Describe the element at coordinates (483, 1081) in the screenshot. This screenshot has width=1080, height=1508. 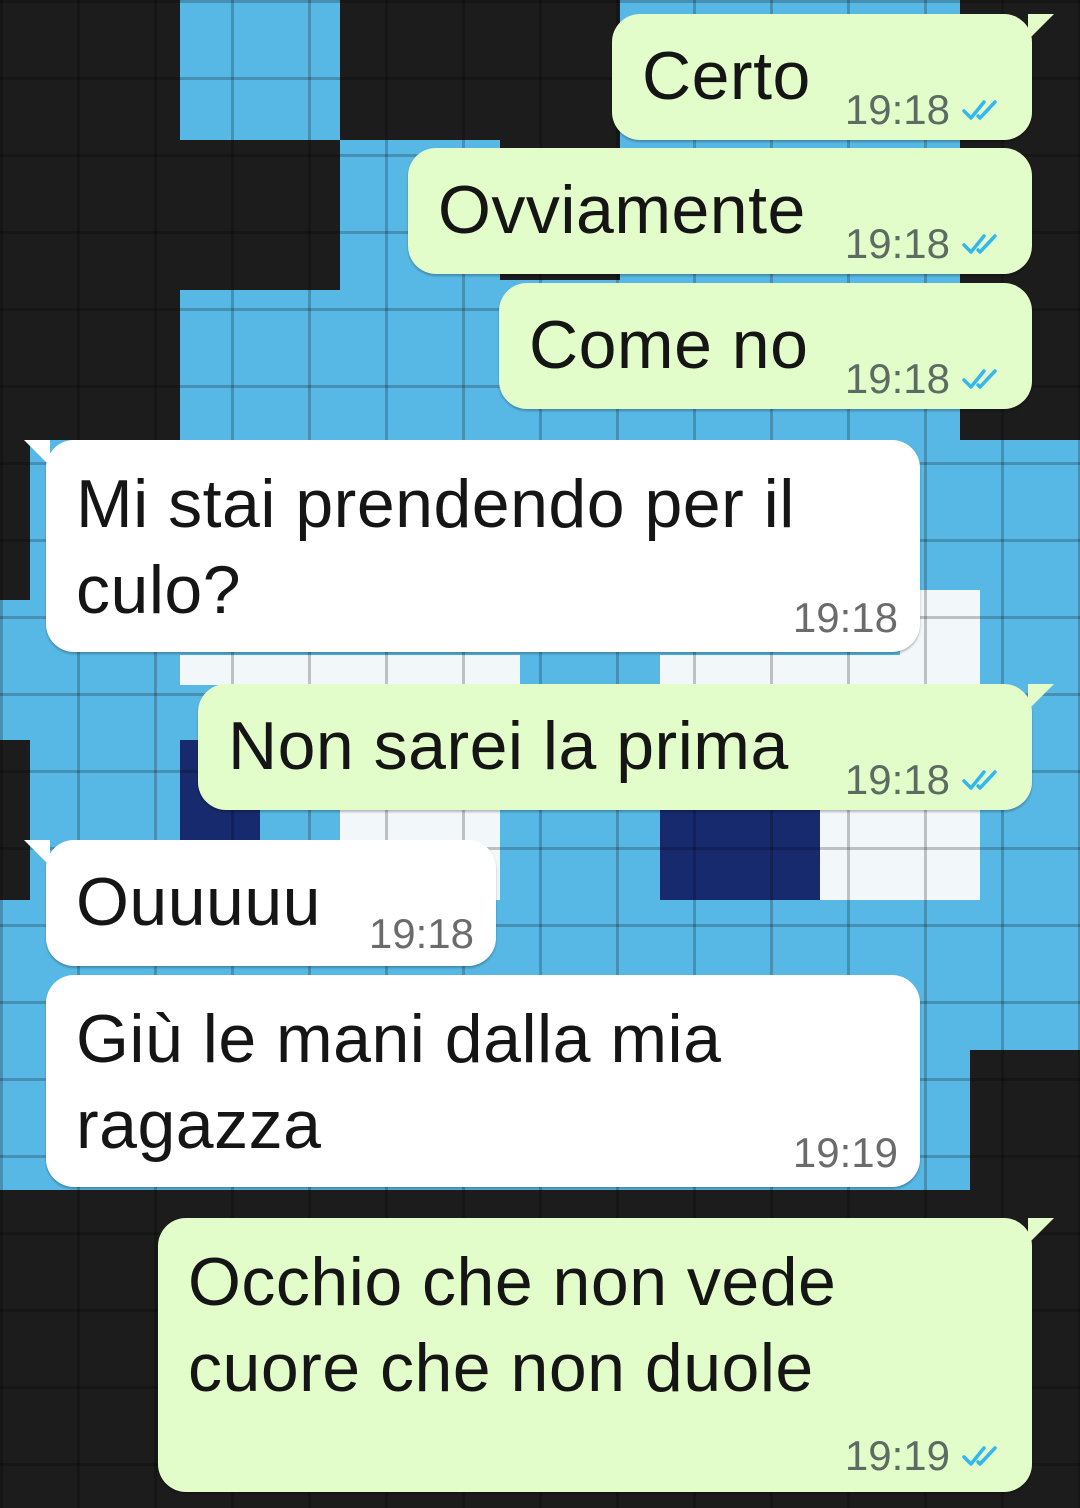
I see `incoming-message: Giù le mani dalla mia ragazza 19:19` at that location.